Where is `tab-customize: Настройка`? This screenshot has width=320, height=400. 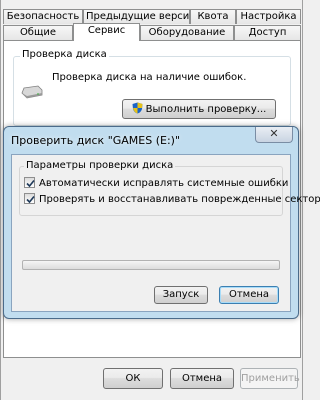
tab-customize: Настройка is located at coordinates (268, 16).